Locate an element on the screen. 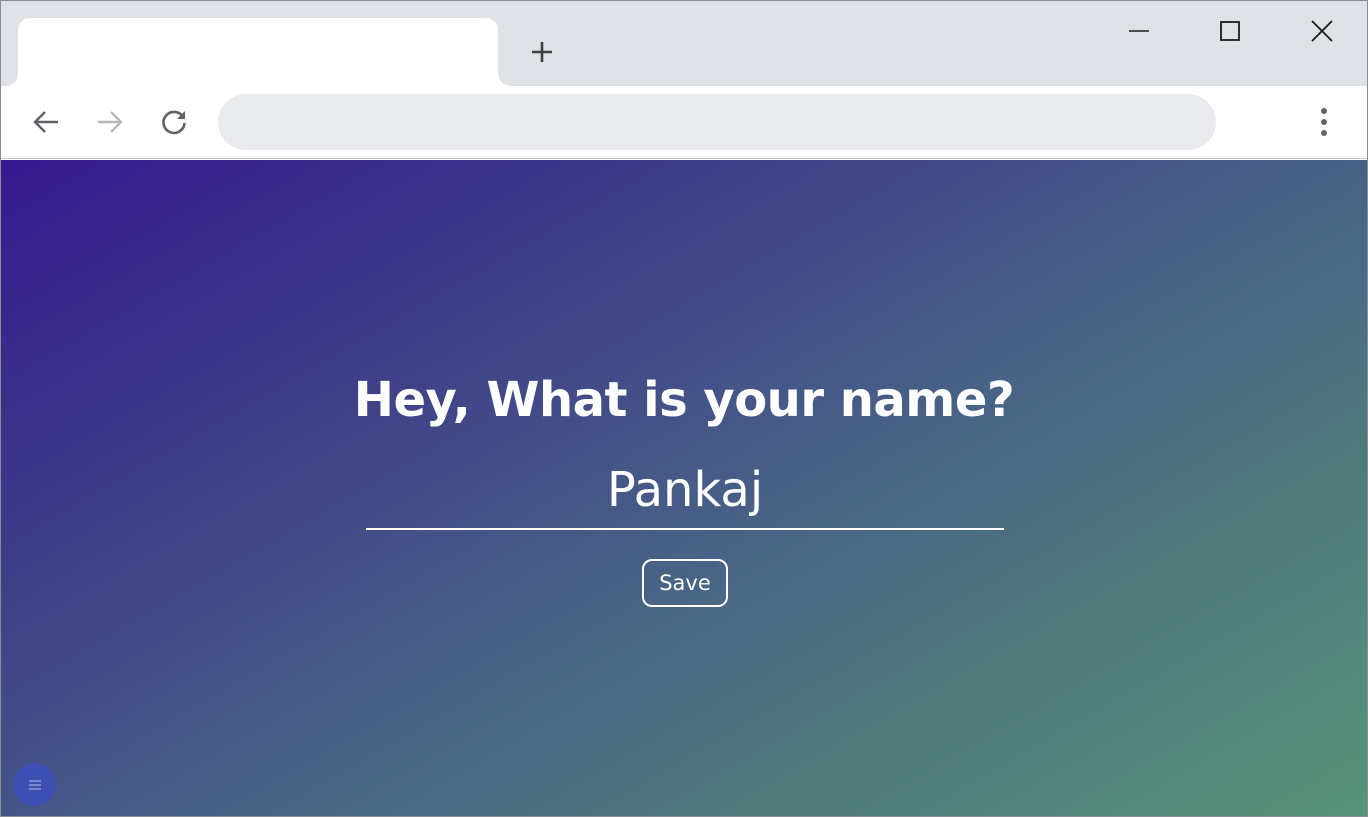 The width and height of the screenshot is (1368, 817). back-button is located at coordinates (46, 122).